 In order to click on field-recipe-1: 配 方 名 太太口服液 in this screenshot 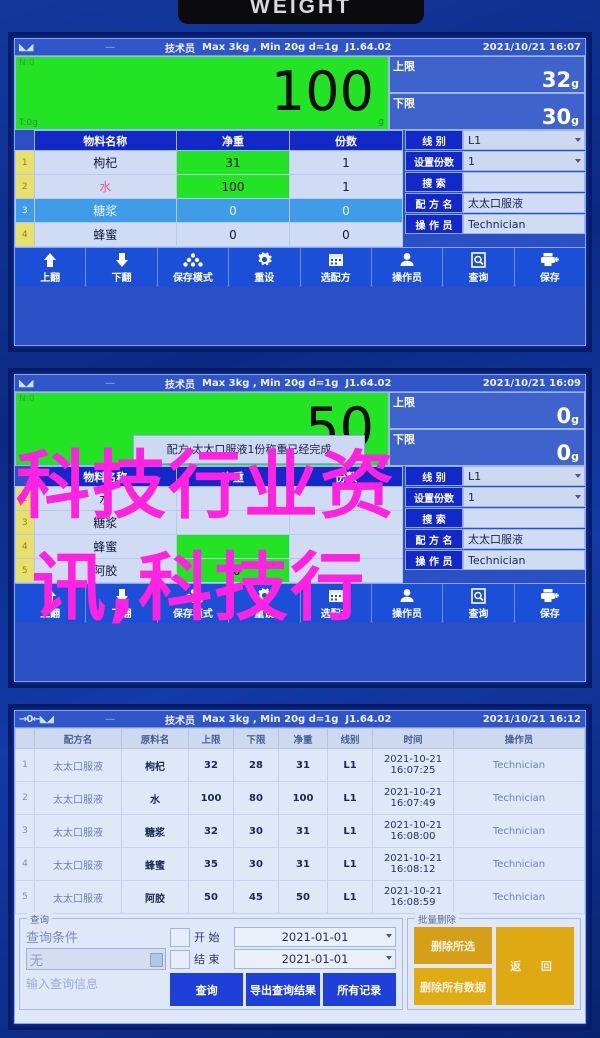, I will do `click(495, 203)`.